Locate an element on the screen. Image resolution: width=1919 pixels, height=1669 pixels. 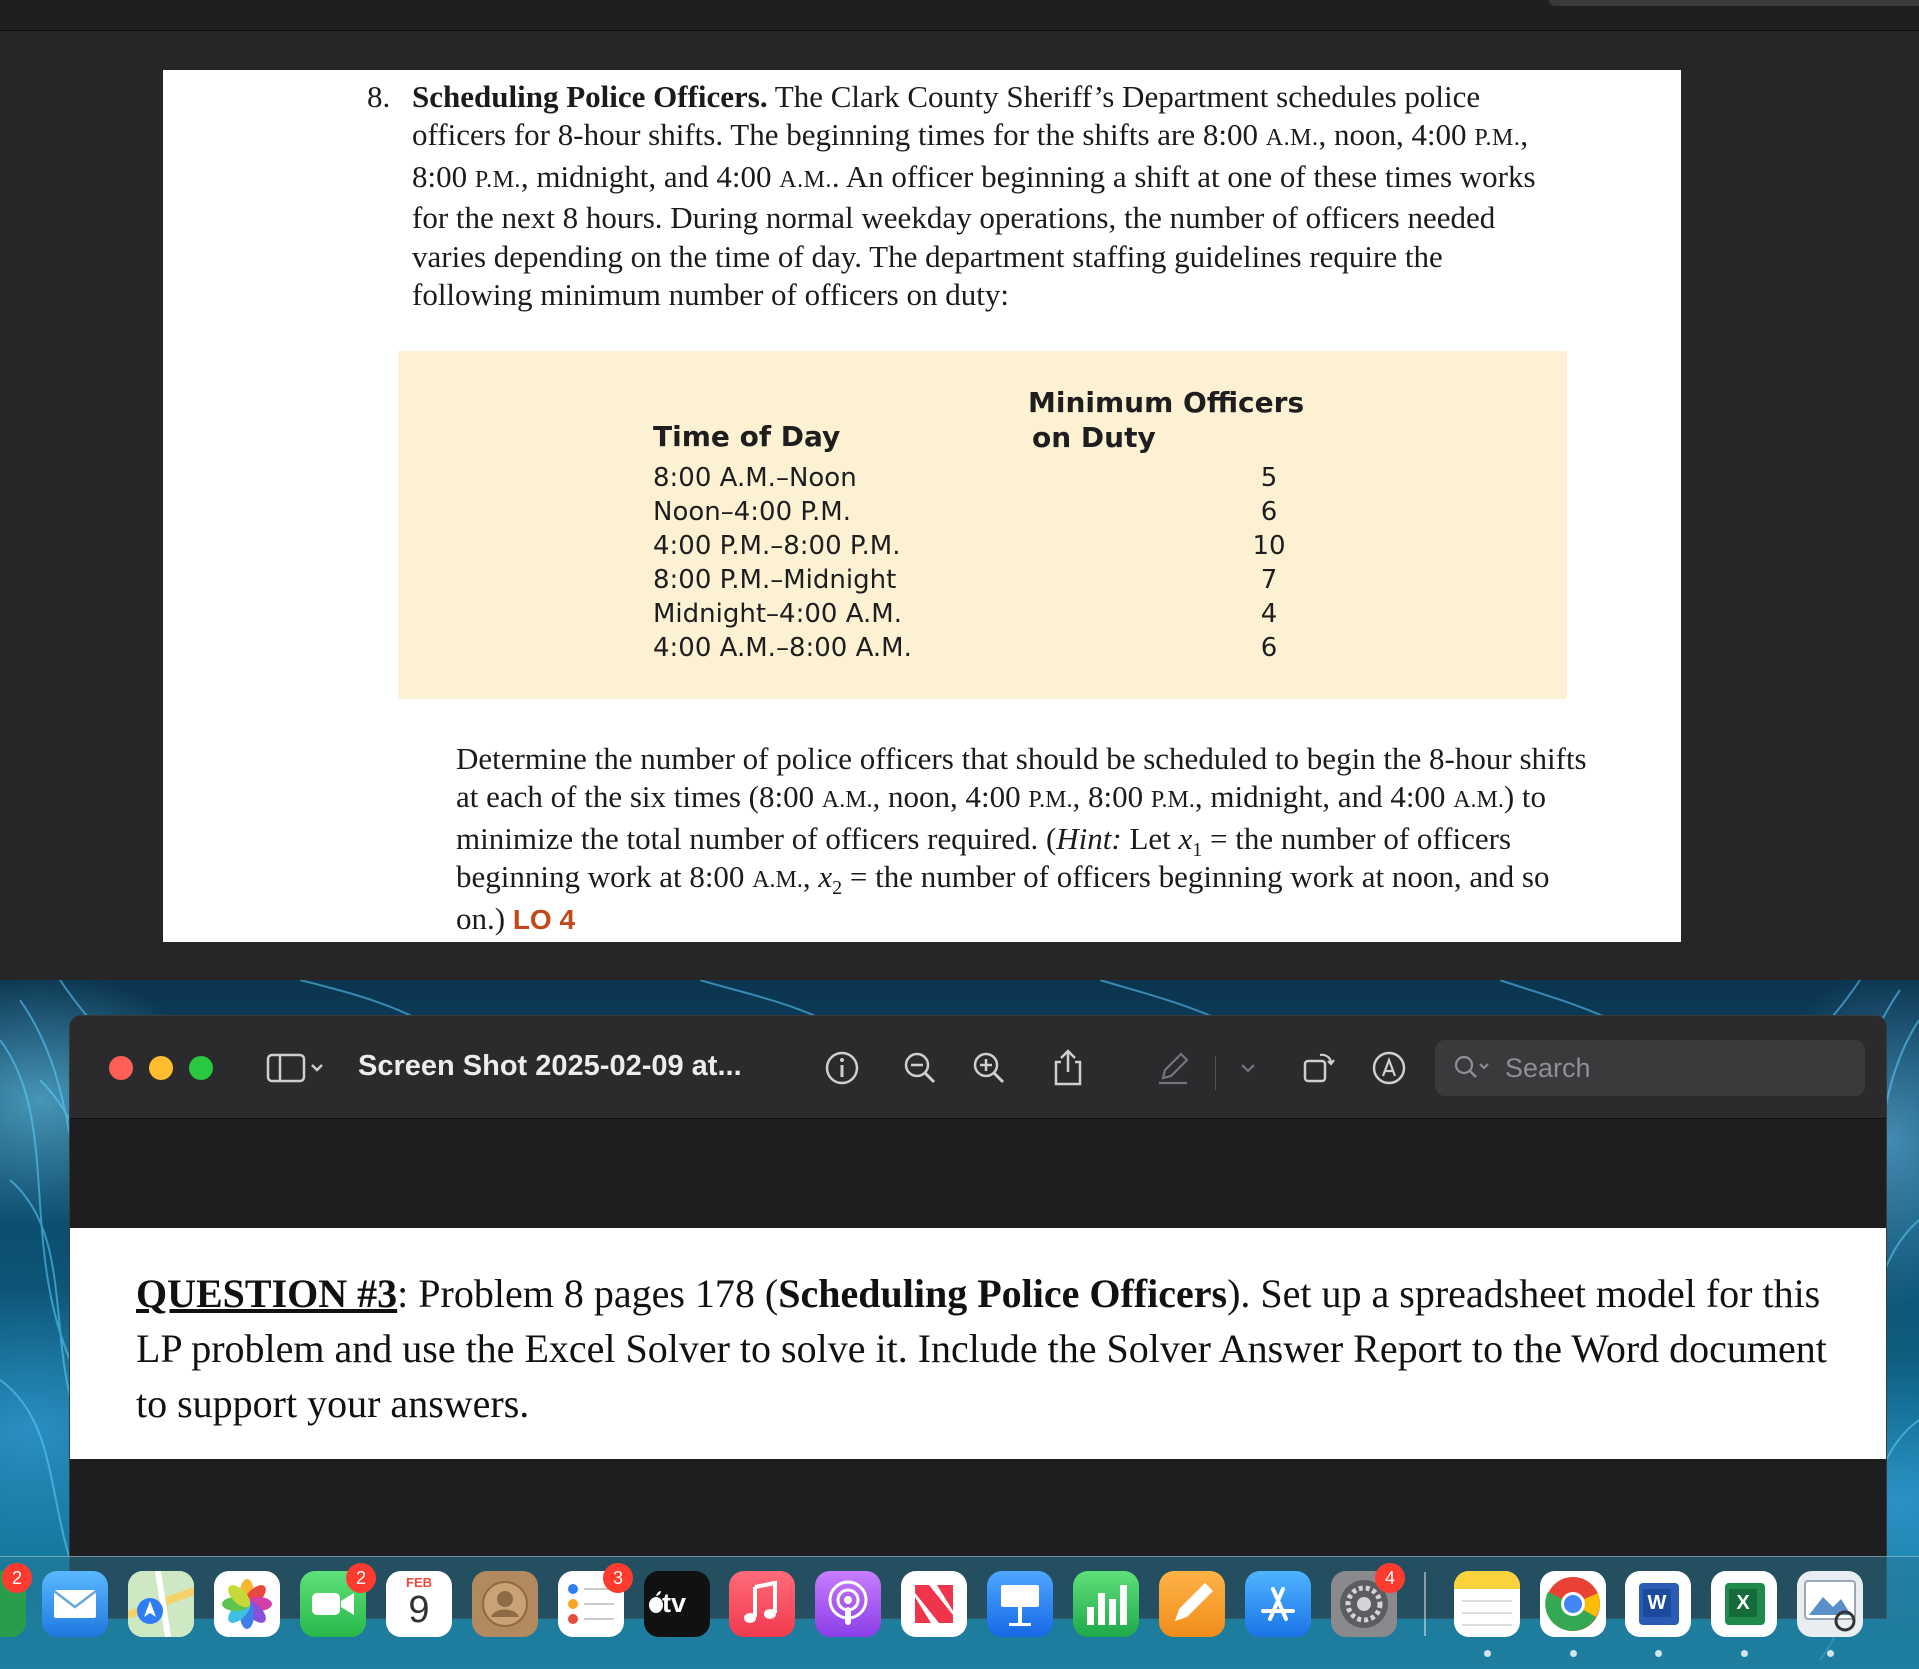
app-store-app is located at coordinates (1278, 1604).